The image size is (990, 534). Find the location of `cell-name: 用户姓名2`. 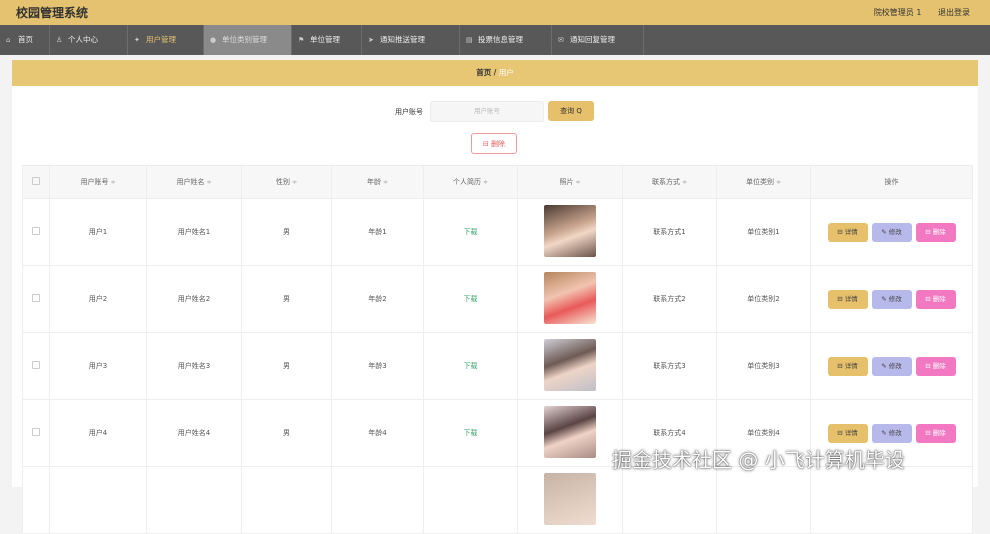

cell-name: 用户姓名2 is located at coordinates (194, 299).